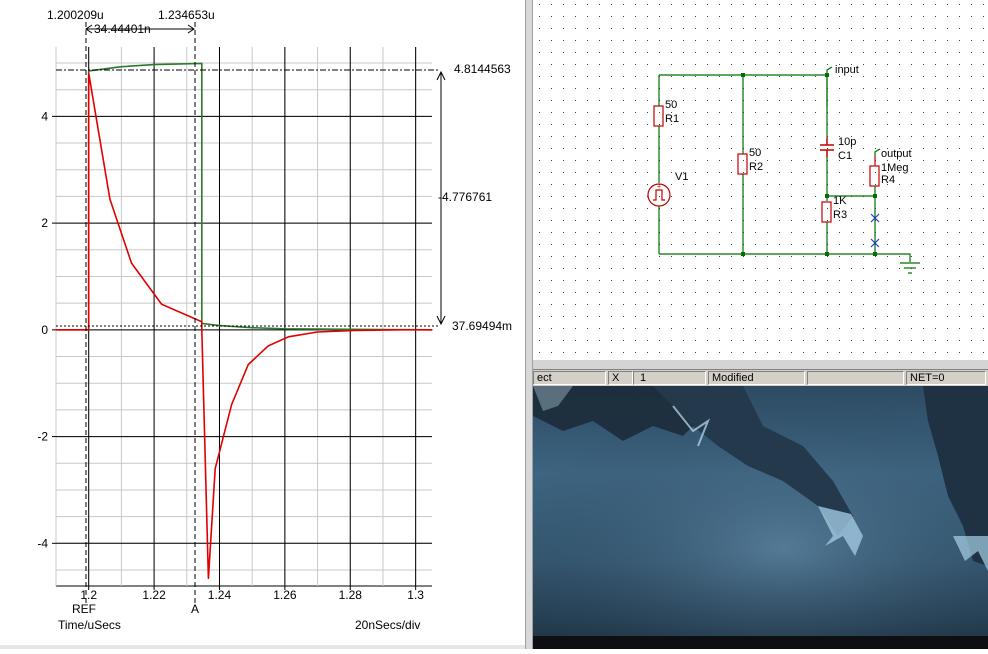 The image size is (988, 654). I want to click on net-output-label: output, so click(896, 154).